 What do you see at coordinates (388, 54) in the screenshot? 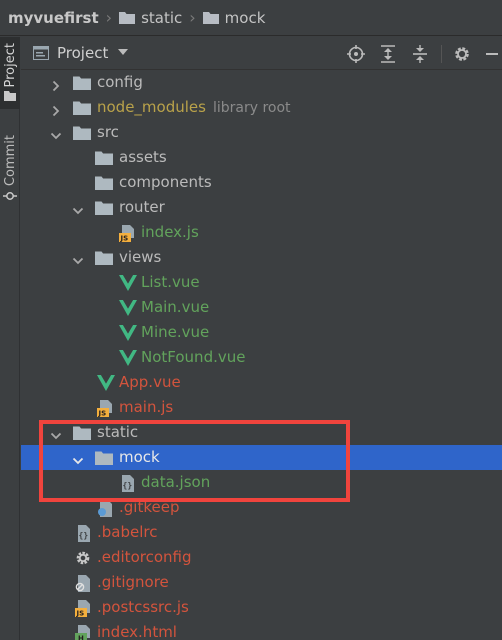
I see `expand-all-icon` at bounding box center [388, 54].